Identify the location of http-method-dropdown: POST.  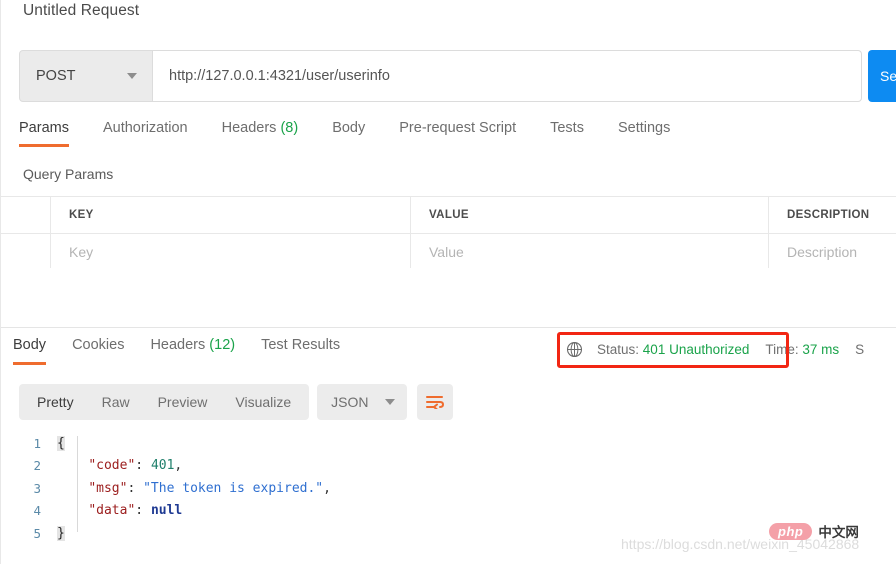
(86, 76).